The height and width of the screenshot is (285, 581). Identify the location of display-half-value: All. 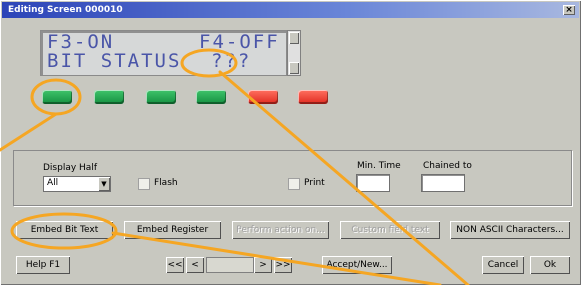
(53, 183).